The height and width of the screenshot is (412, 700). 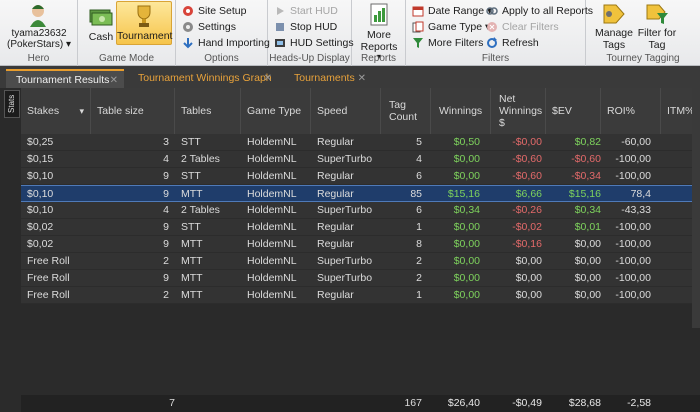 I want to click on cash-button: Cash, so click(x=101, y=24).